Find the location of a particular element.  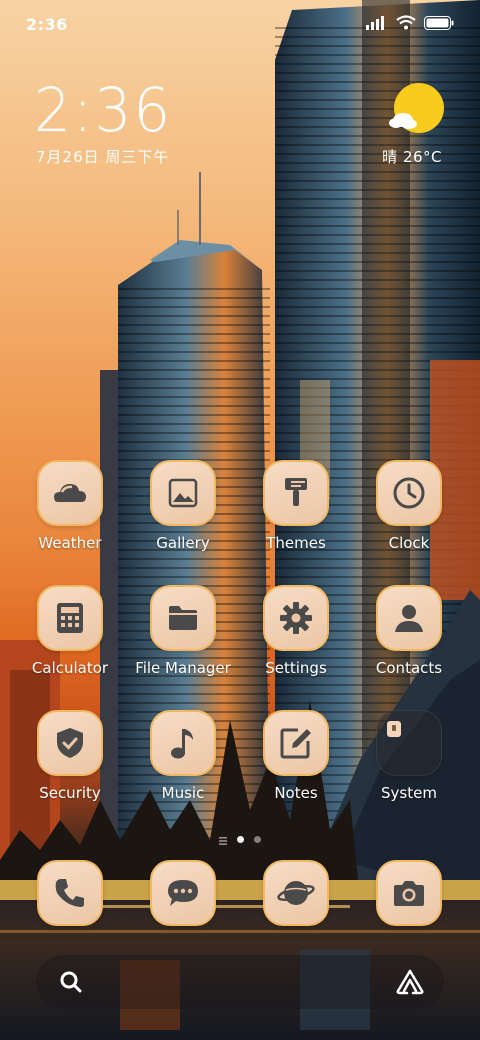

app-label: Weather is located at coordinates (70, 543).